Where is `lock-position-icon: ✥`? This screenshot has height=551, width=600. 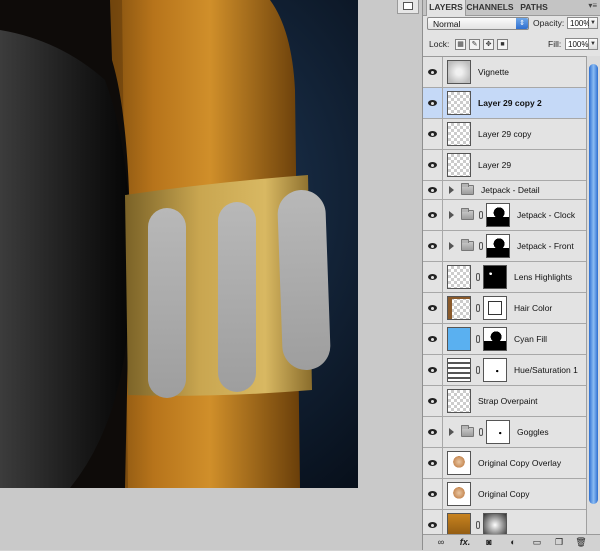
lock-position-icon: ✥ is located at coordinates (488, 44).